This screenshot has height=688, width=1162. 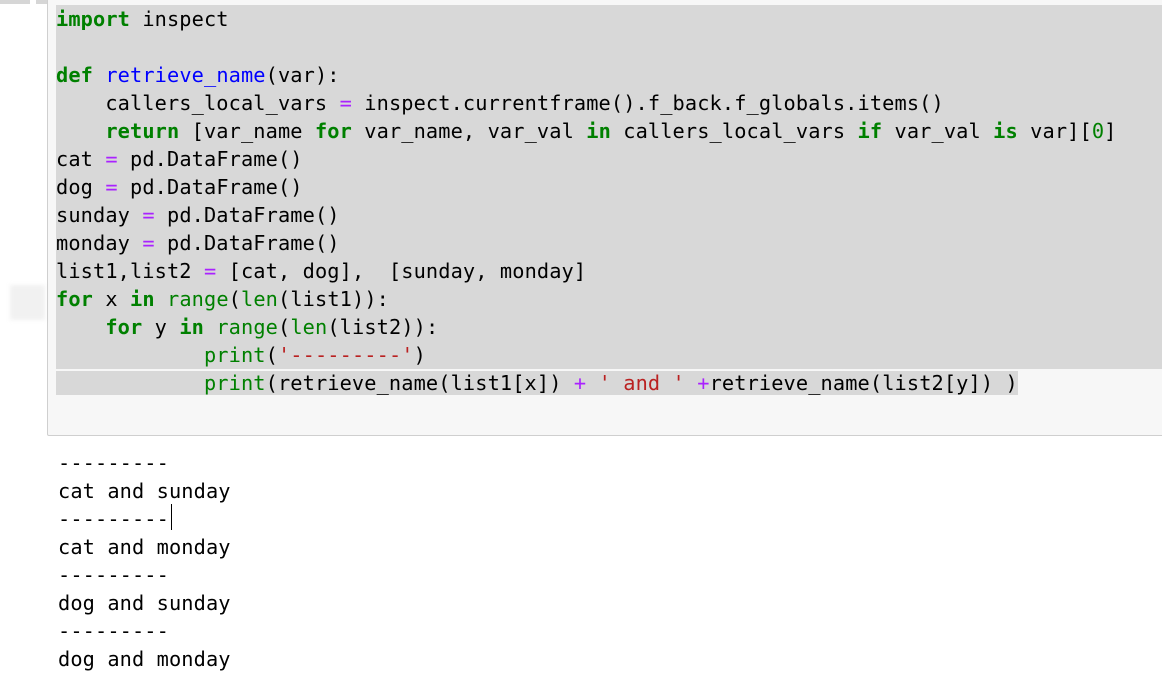 What do you see at coordinates (179, 19) in the screenshot?
I see `code-text: inspect` at bounding box center [179, 19].